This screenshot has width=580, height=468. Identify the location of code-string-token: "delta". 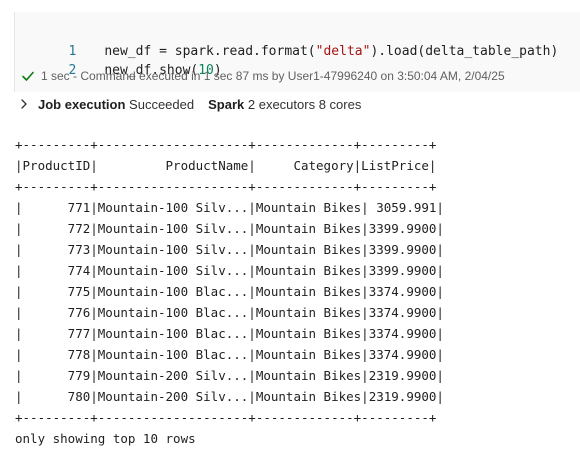
(343, 51).